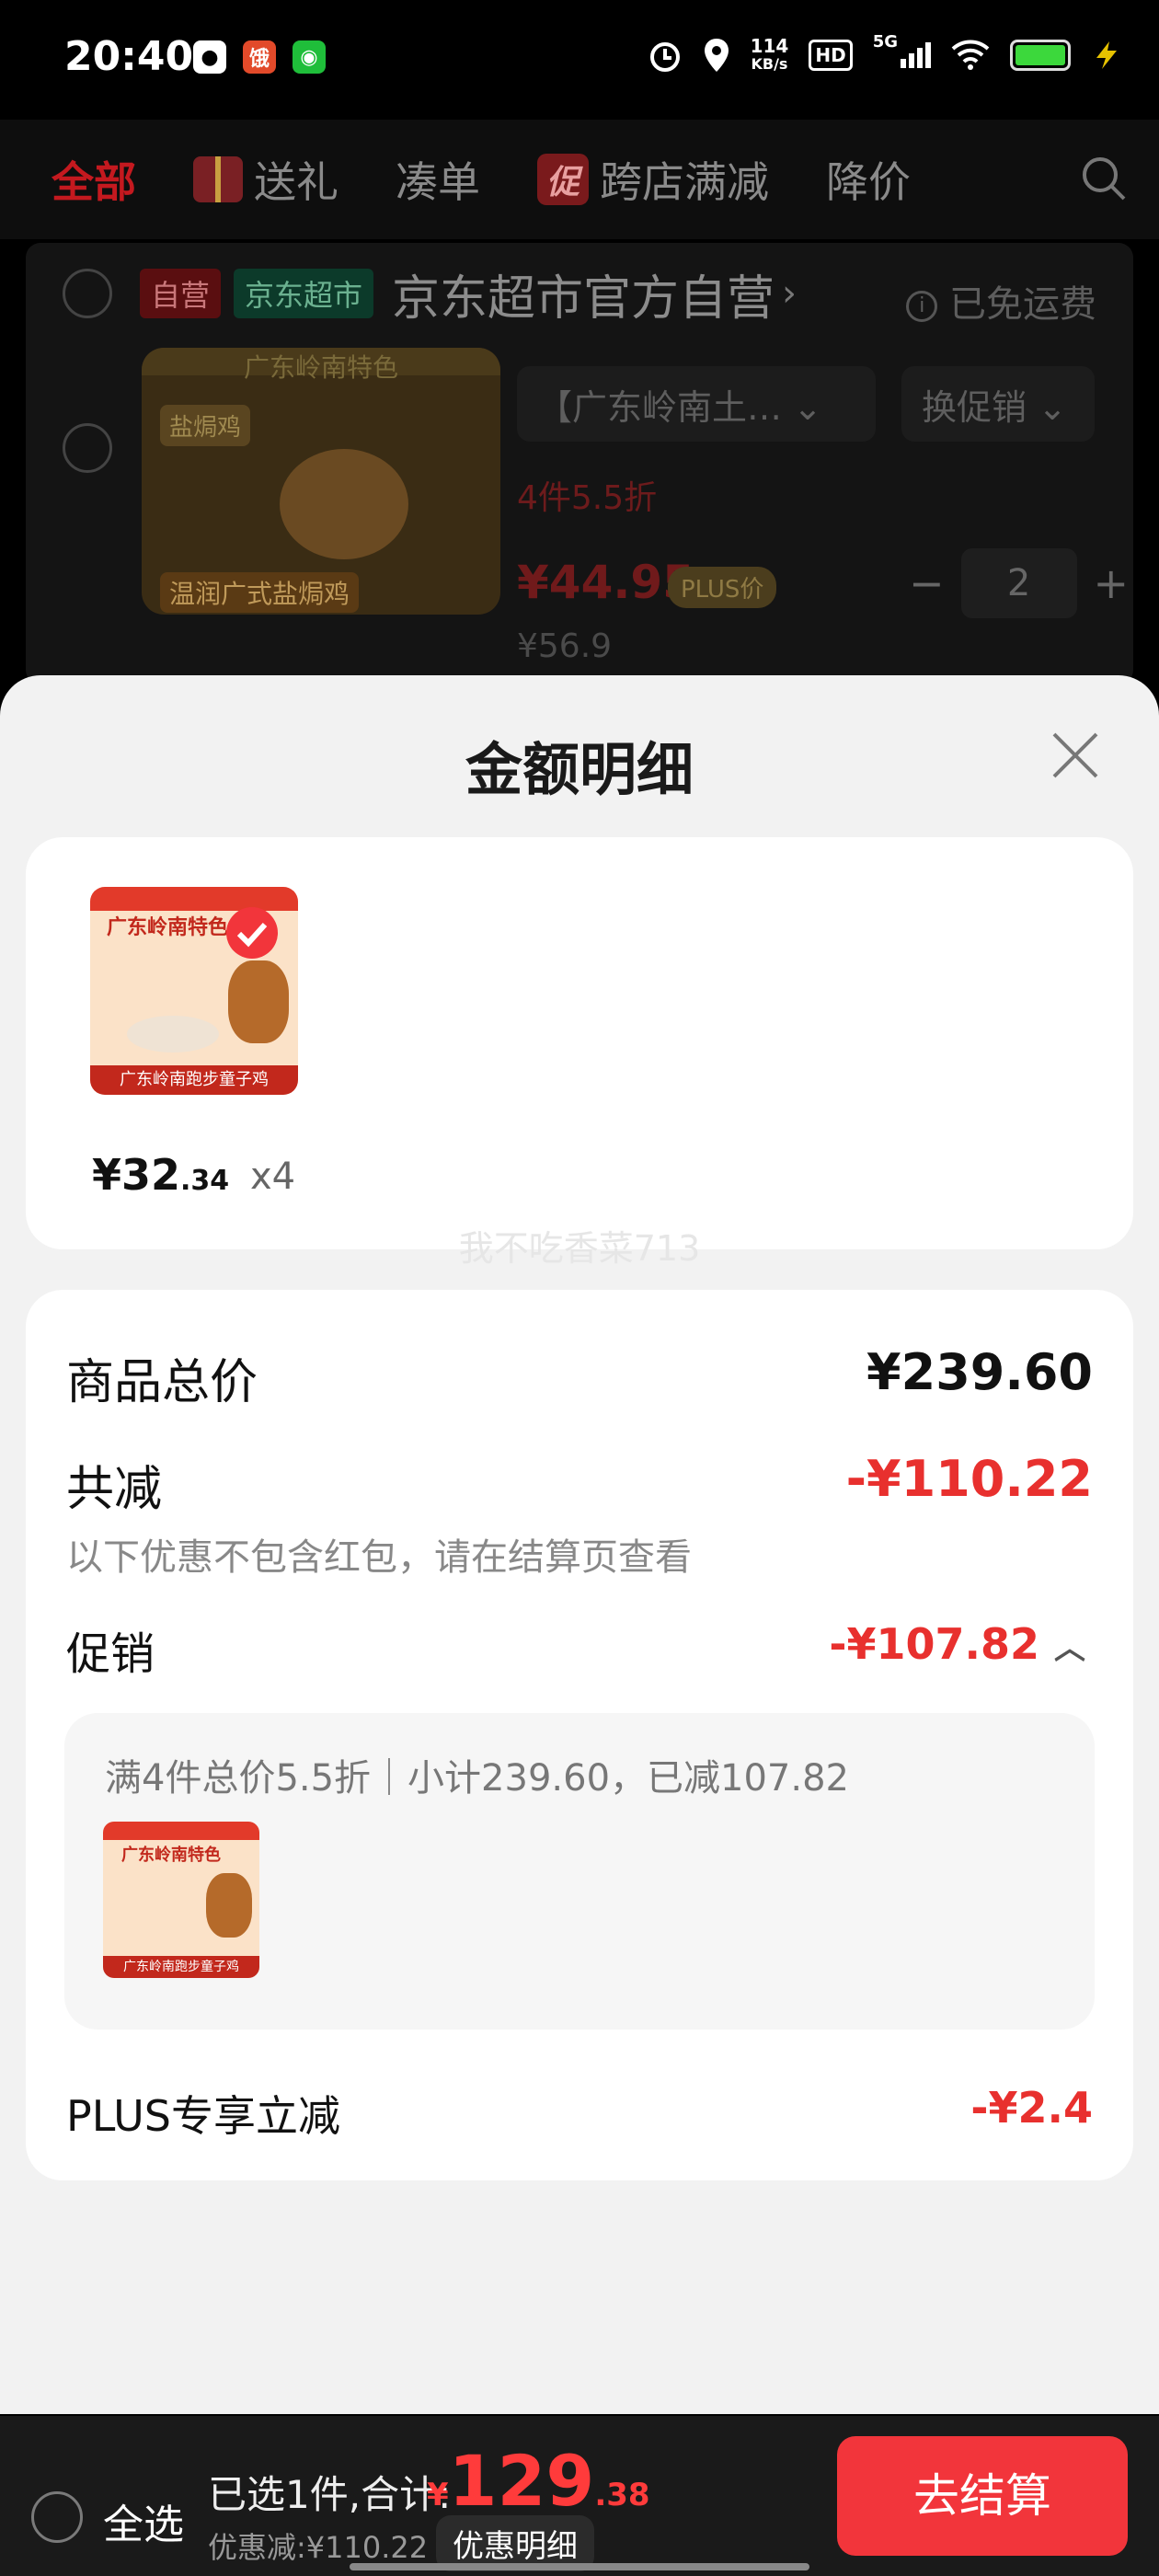 The image size is (1159, 2576). I want to click on store-name: 京东超市官方自营, so click(583, 293).